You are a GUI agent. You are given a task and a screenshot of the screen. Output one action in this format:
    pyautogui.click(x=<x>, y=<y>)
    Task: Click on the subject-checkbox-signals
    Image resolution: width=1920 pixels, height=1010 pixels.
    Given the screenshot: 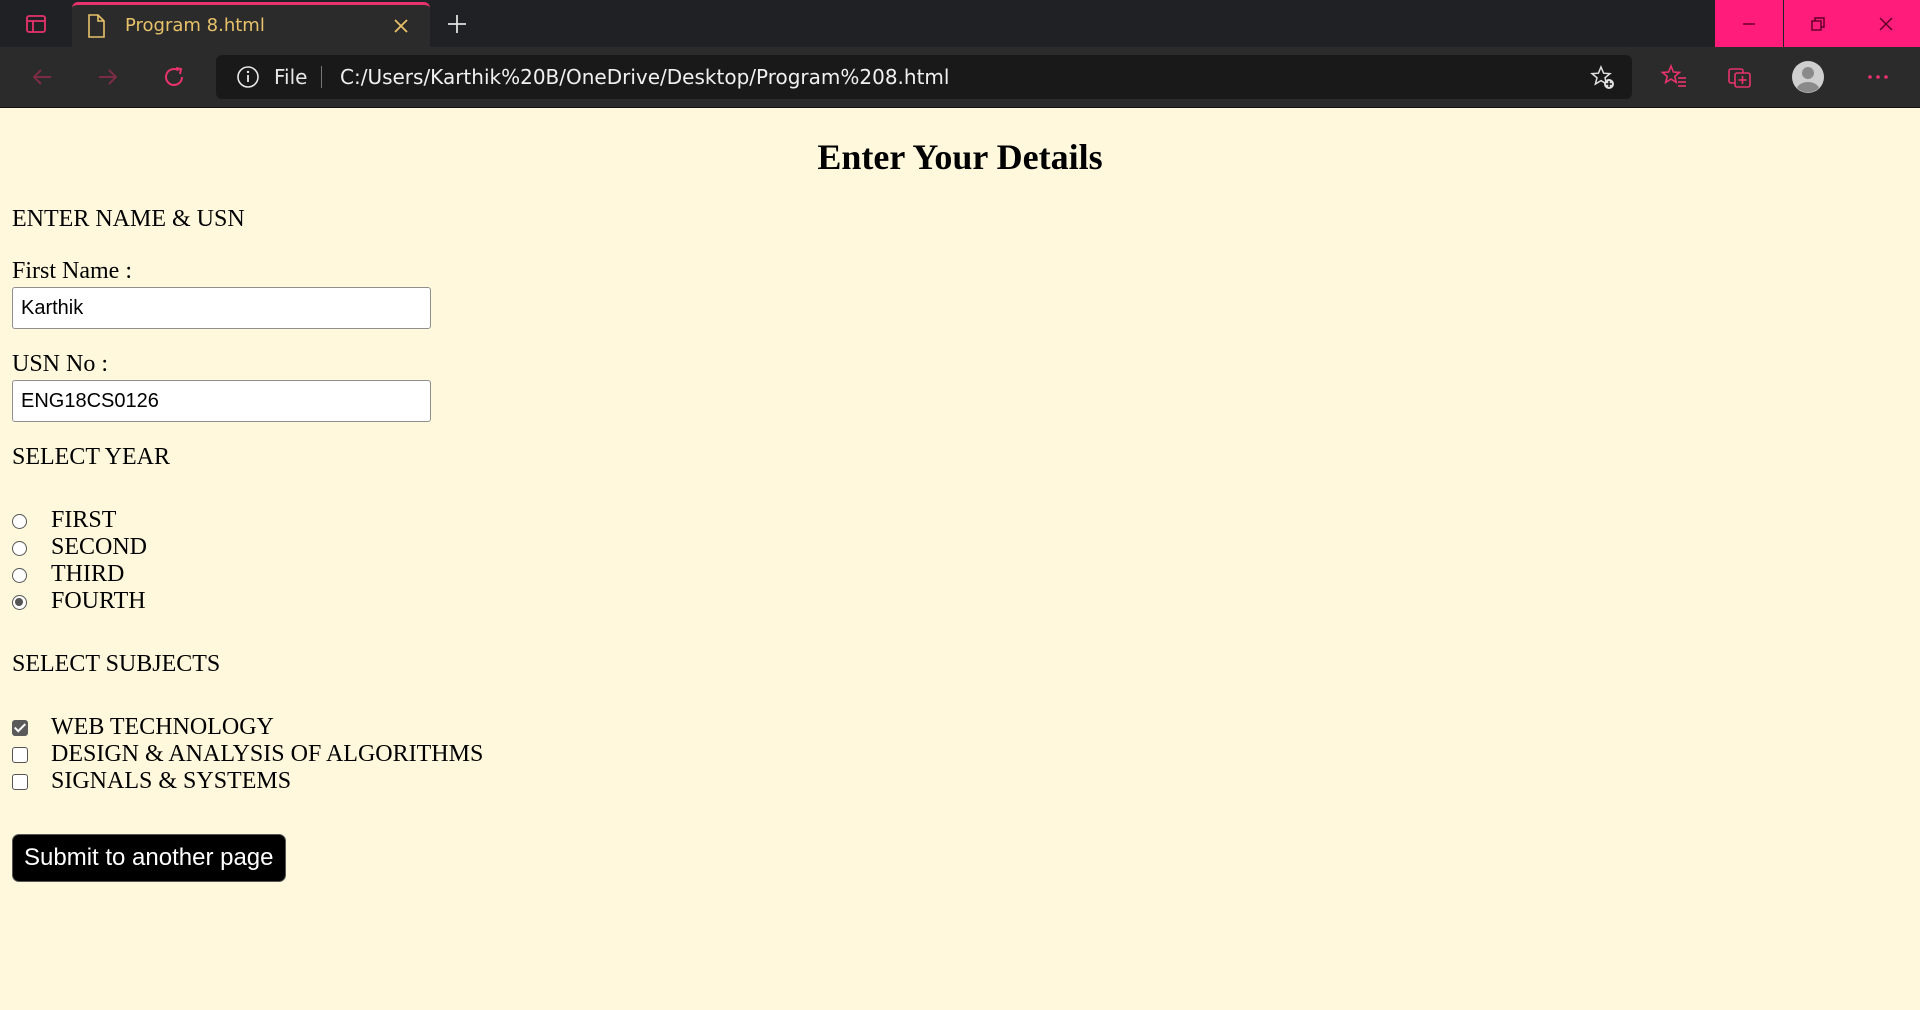 What is the action you would take?
    pyautogui.click(x=20, y=782)
    